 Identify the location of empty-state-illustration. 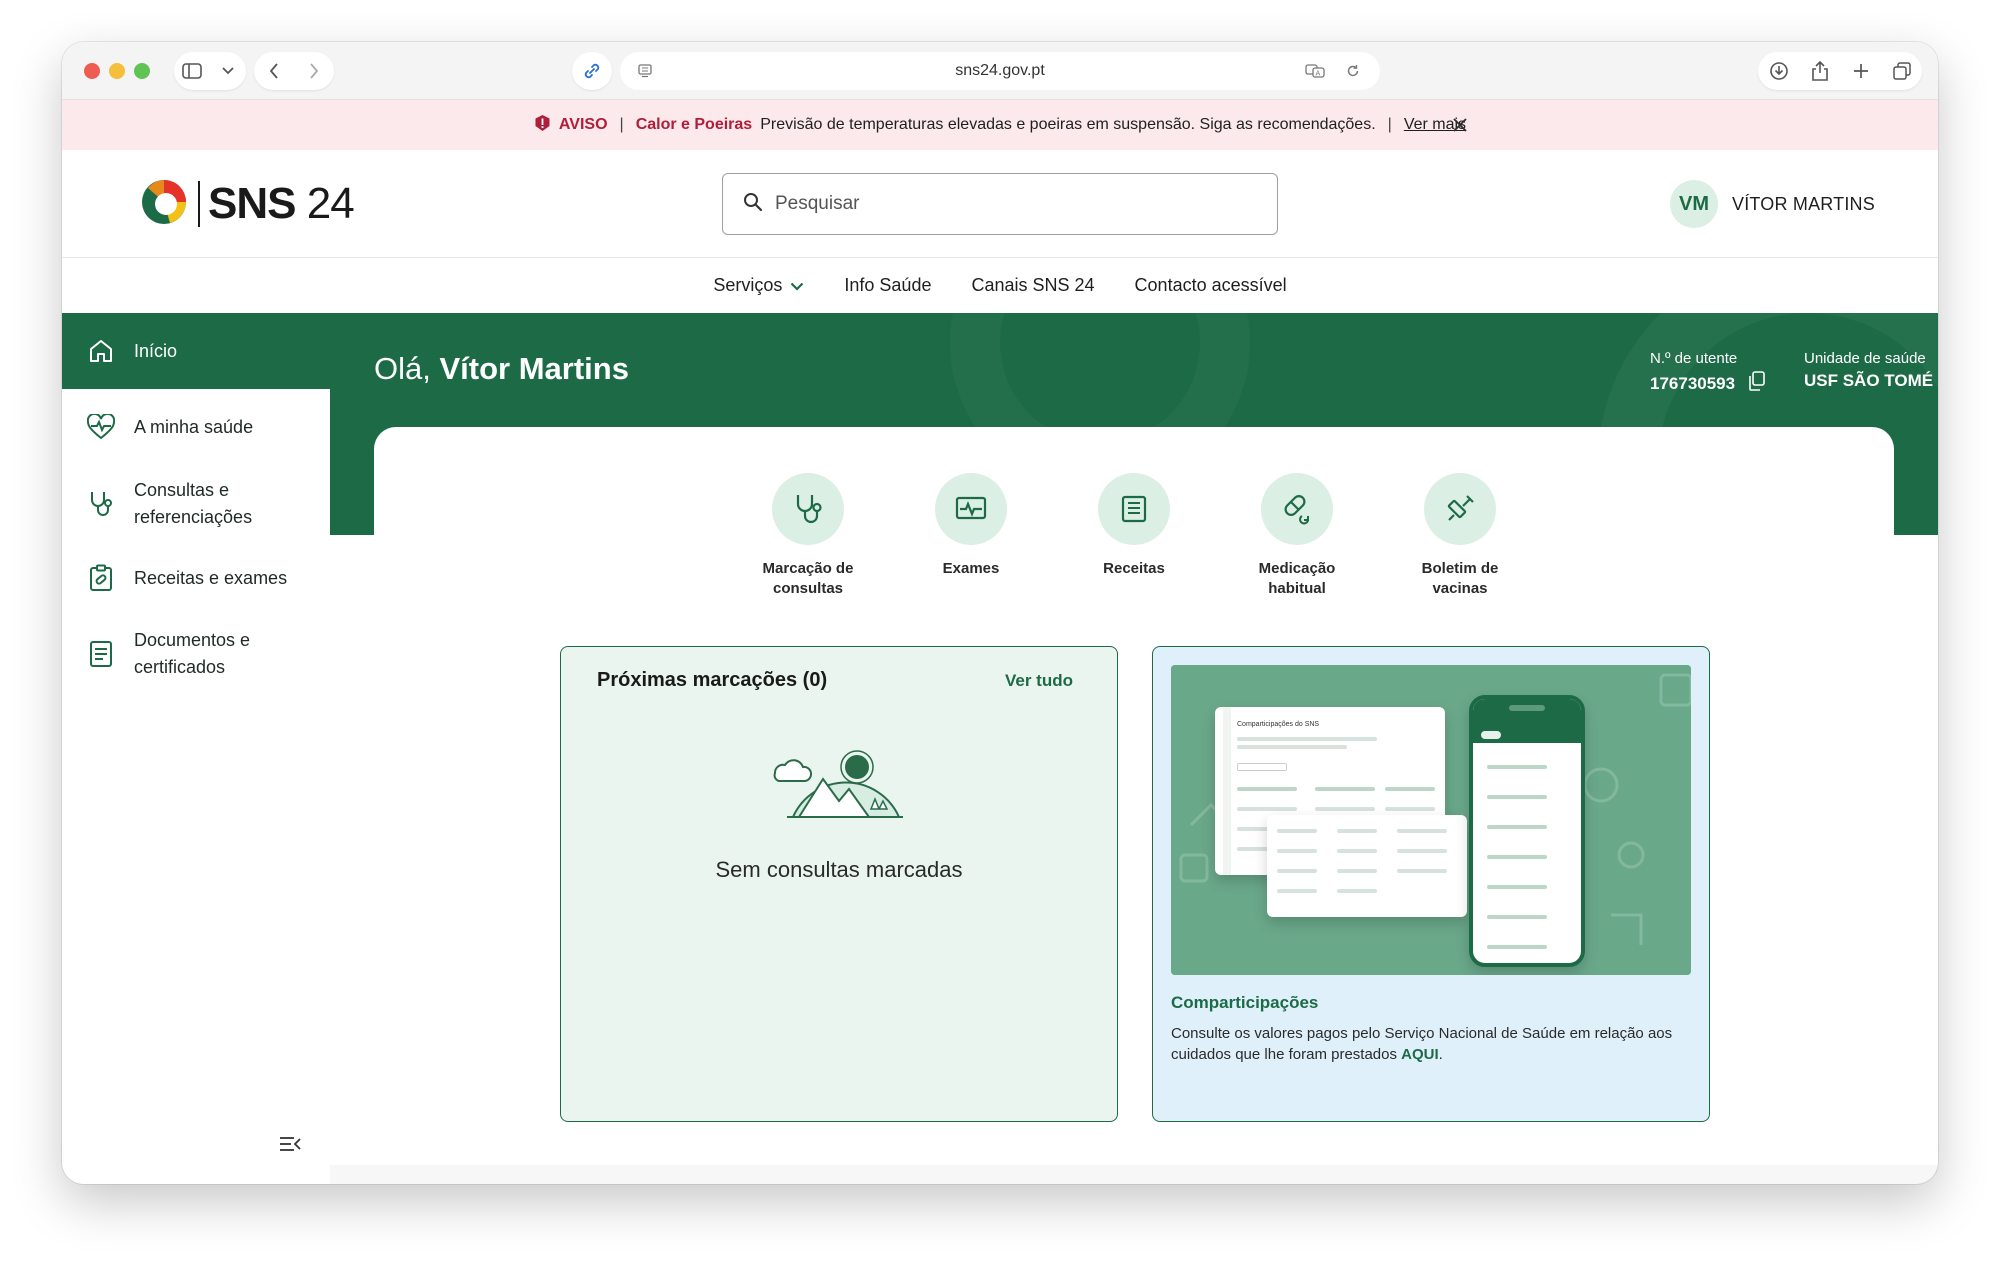
(841, 784).